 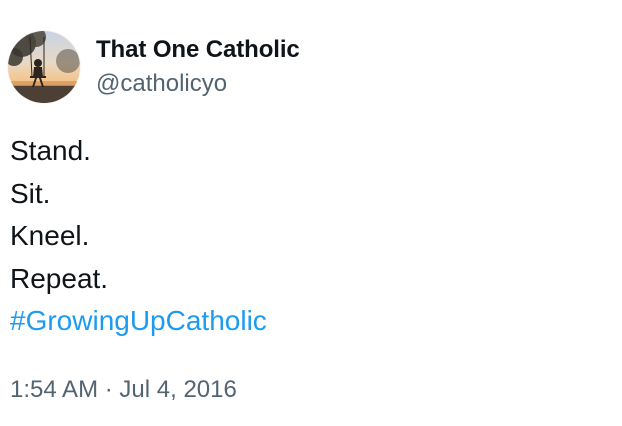 What do you see at coordinates (50, 235) in the screenshot?
I see `tweet-line: Kneel.` at bounding box center [50, 235].